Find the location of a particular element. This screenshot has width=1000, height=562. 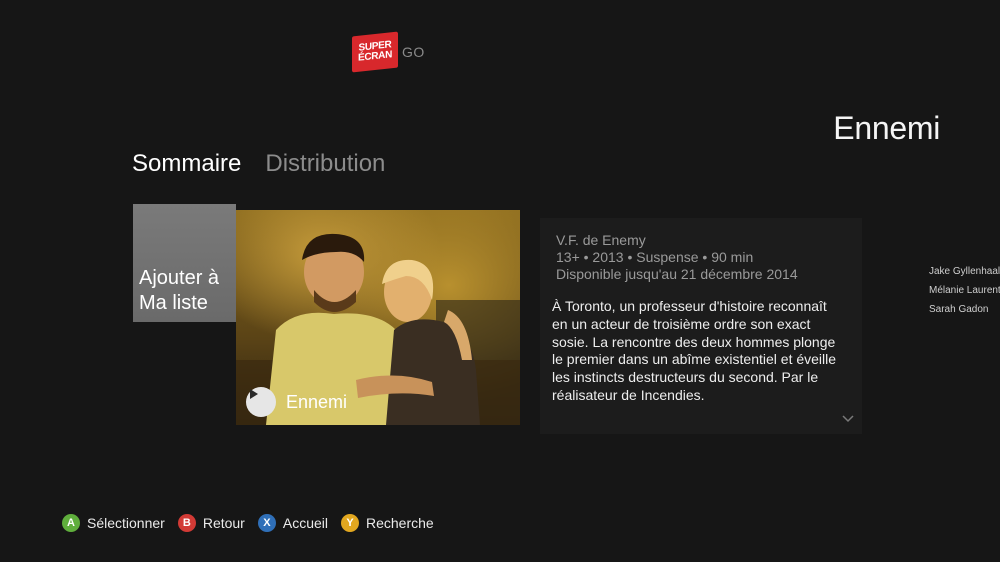

original-title: V.F. de Enemy is located at coordinates (601, 240).